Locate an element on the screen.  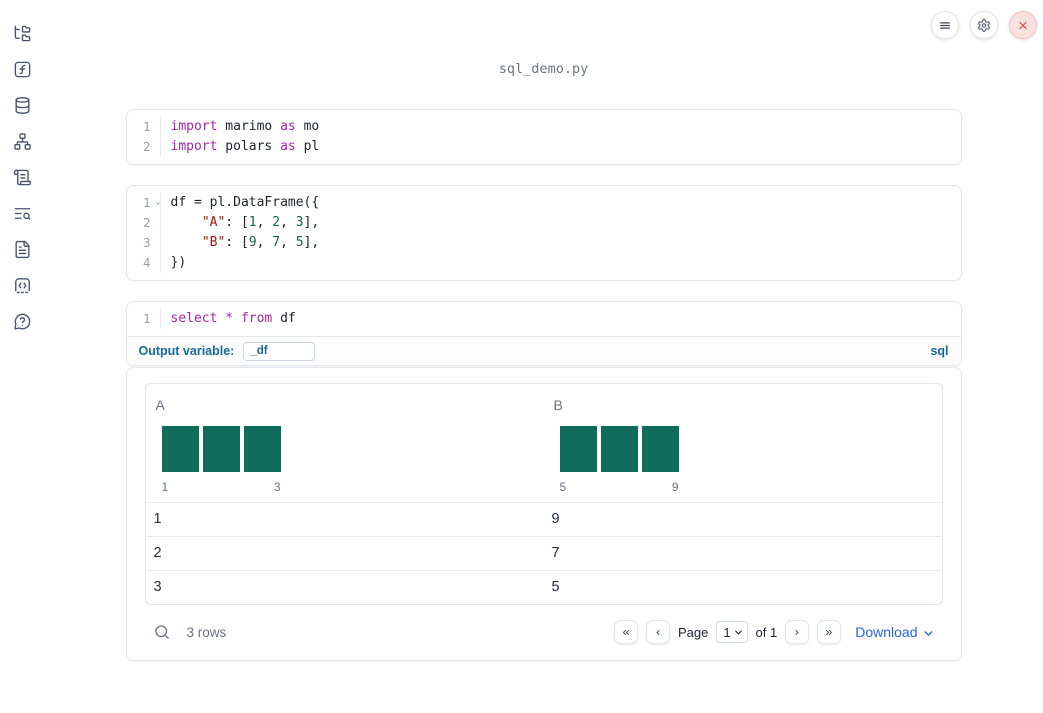
sidebar-item-scratchpad is located at coordinates (22, 177).